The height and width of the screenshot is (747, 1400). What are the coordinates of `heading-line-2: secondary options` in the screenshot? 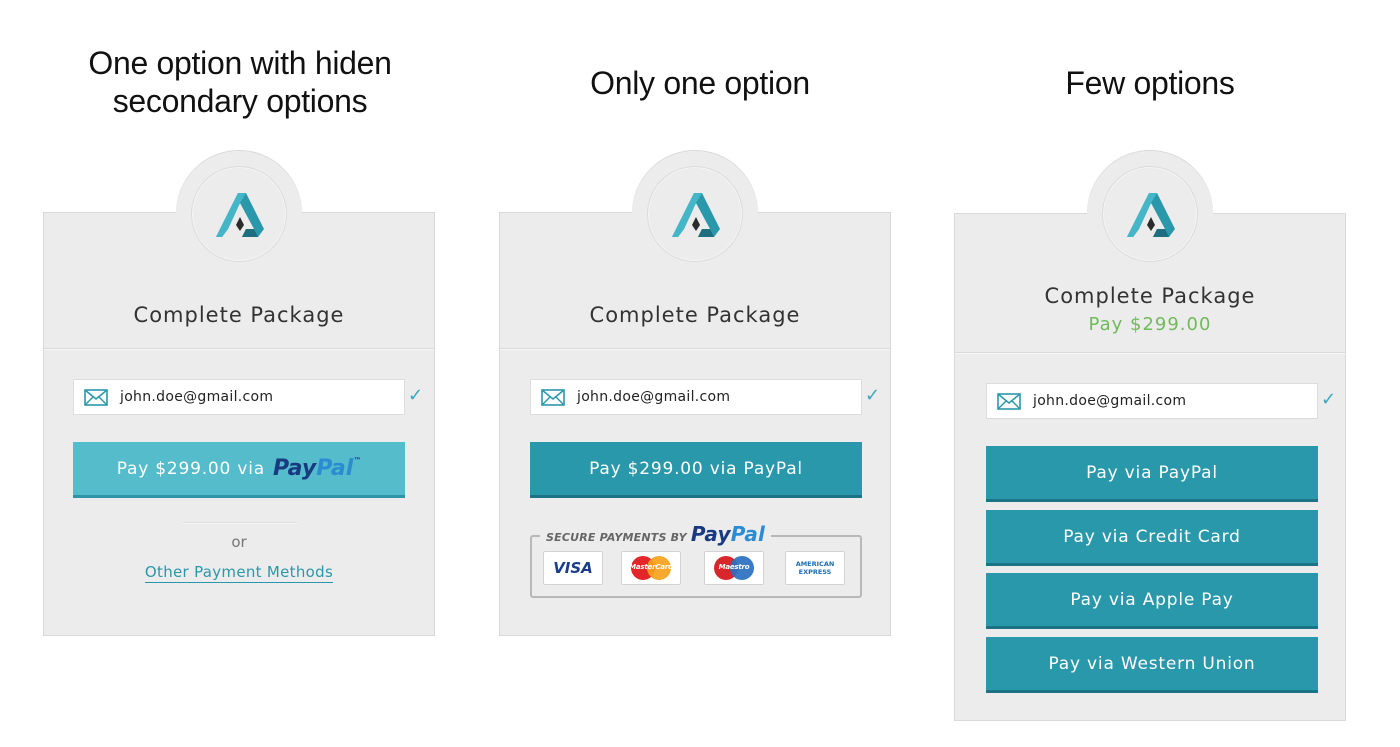 It's located at (240, 101).